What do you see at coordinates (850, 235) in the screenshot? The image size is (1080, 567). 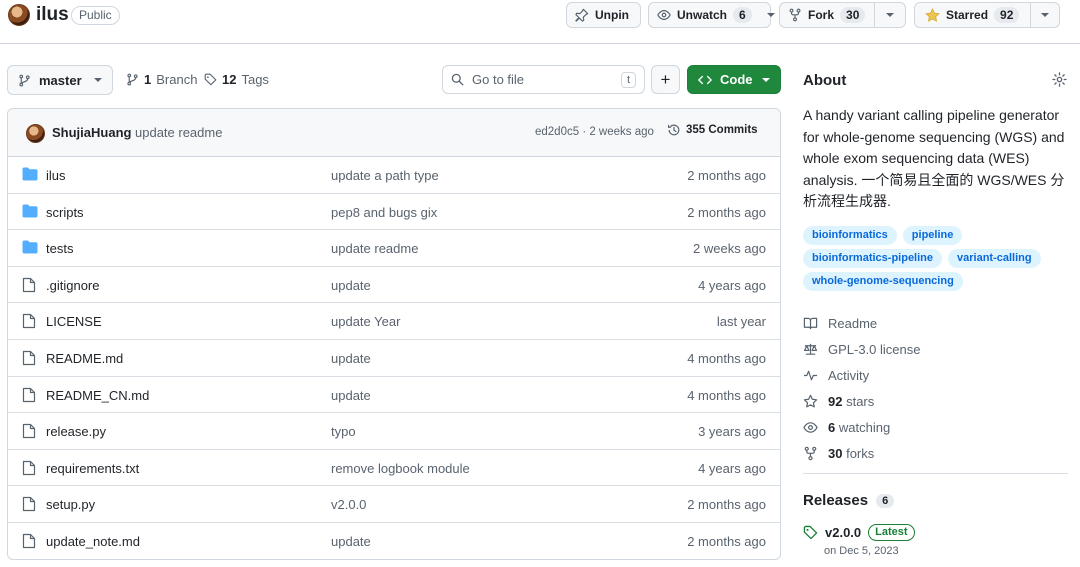 I see `topic-tag: bioinformatics` at bounding box center [850, 235].